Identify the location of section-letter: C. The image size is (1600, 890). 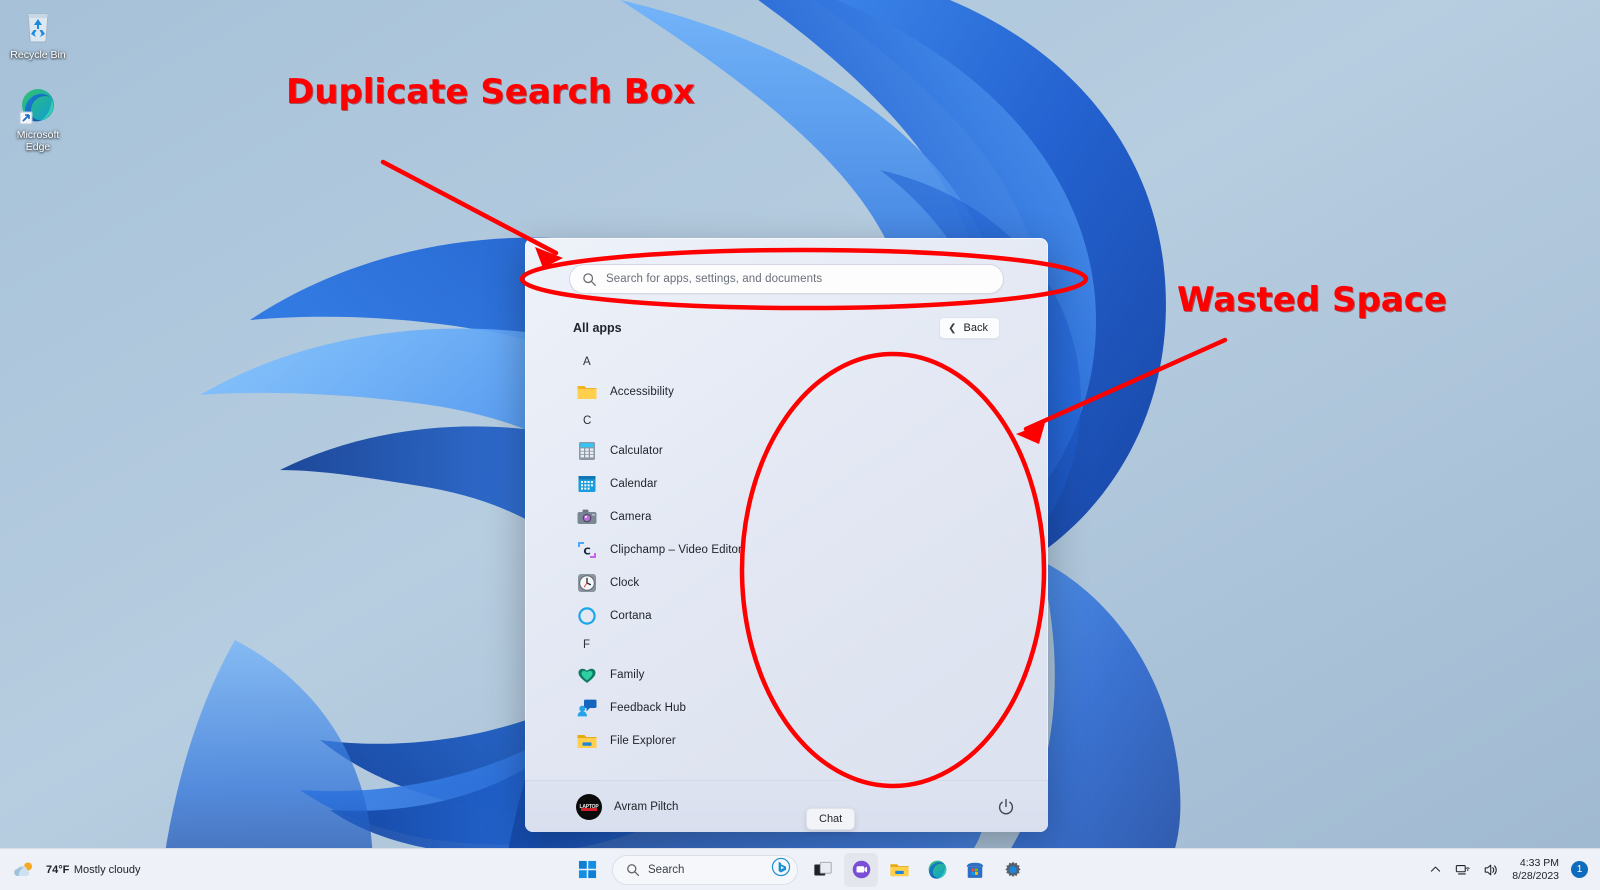
(587, 421).